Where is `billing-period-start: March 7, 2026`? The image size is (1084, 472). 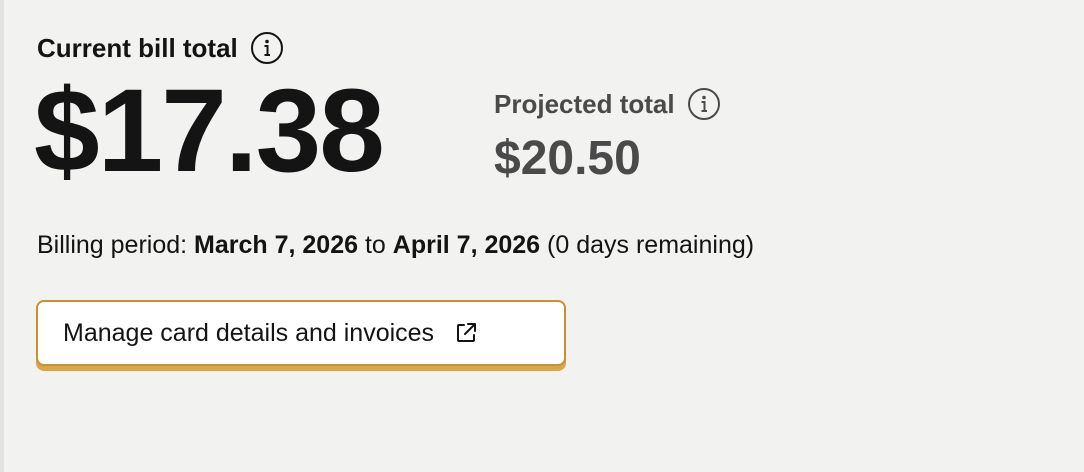 billing-period-start: March 7, 2026 is located at coordinates (276, 245).